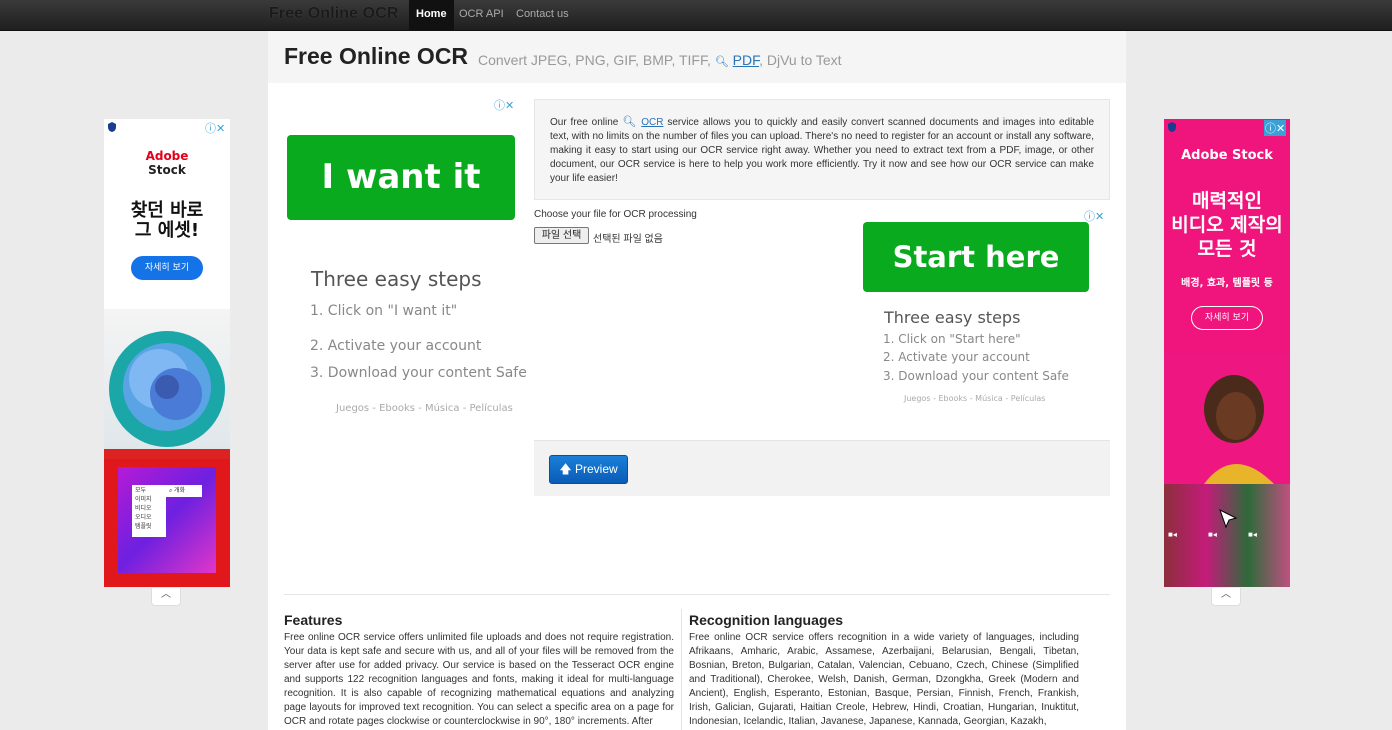 This screenshot has width=1392, height=730. Describe the element at coordinates (652, 122) in the screenshot. I see `ocr-link: OCR` at that location.